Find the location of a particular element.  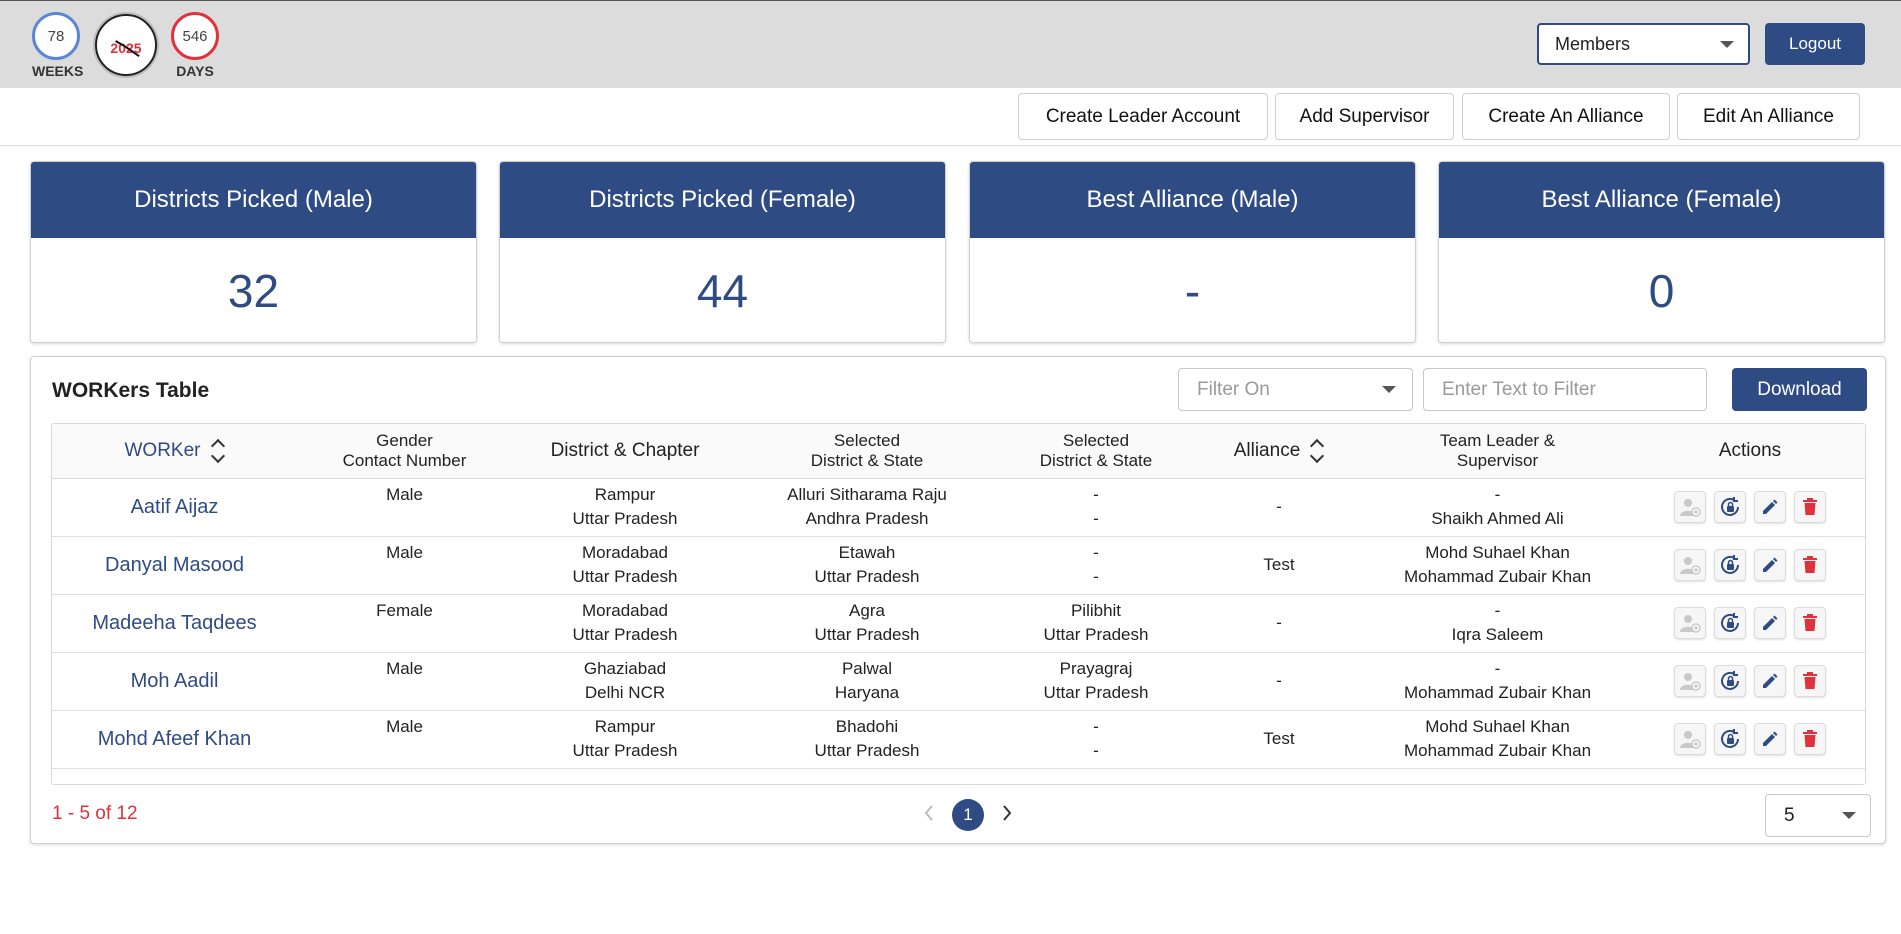

col-alliance-header: Alliance is located at coordinates (1279, 451).